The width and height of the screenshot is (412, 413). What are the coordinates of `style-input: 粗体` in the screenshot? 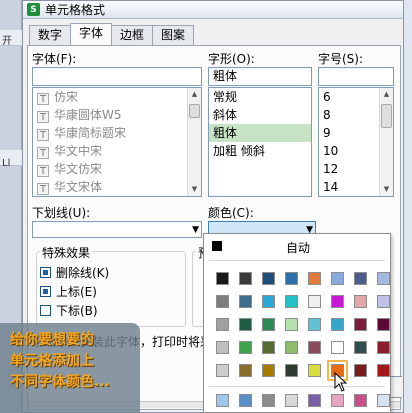 It's located at (260, 76).